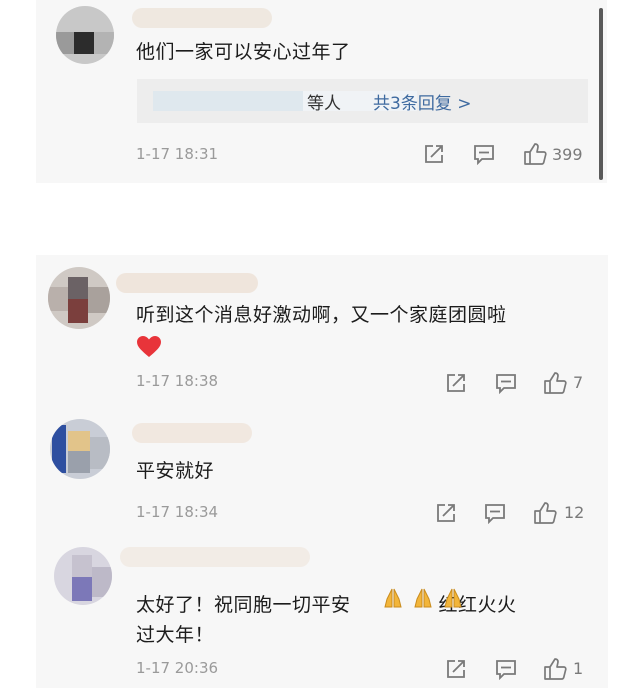 The height and width of the screenshot is (690, 640). Describe the element at coordinates (175, 471) in the screenshot. I see `comment-text: 平安就好` at that location.